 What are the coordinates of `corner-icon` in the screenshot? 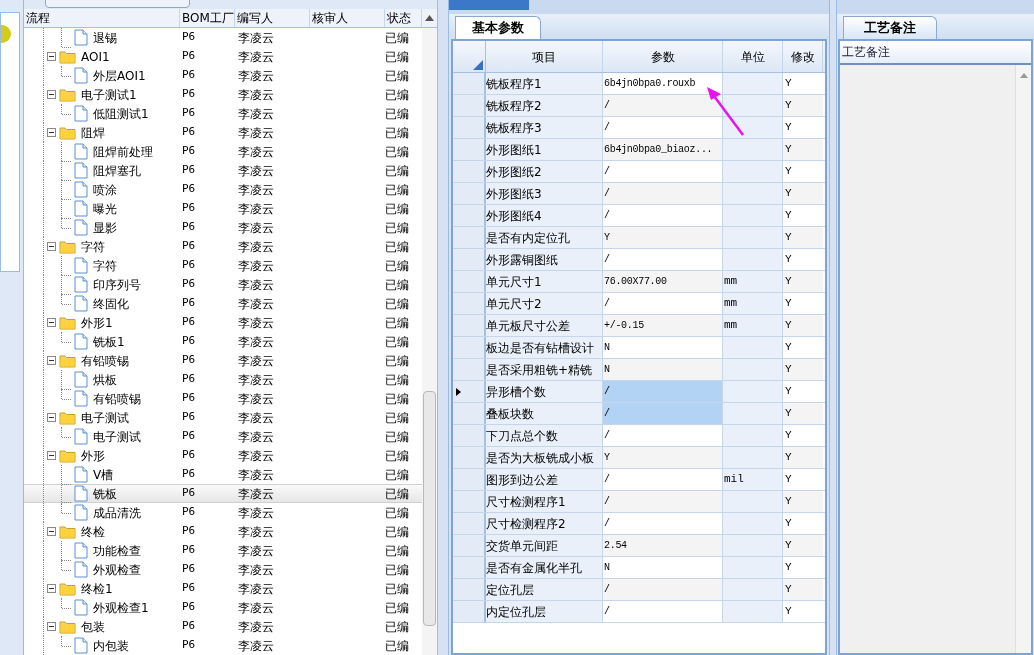 It's located at (478, 65).